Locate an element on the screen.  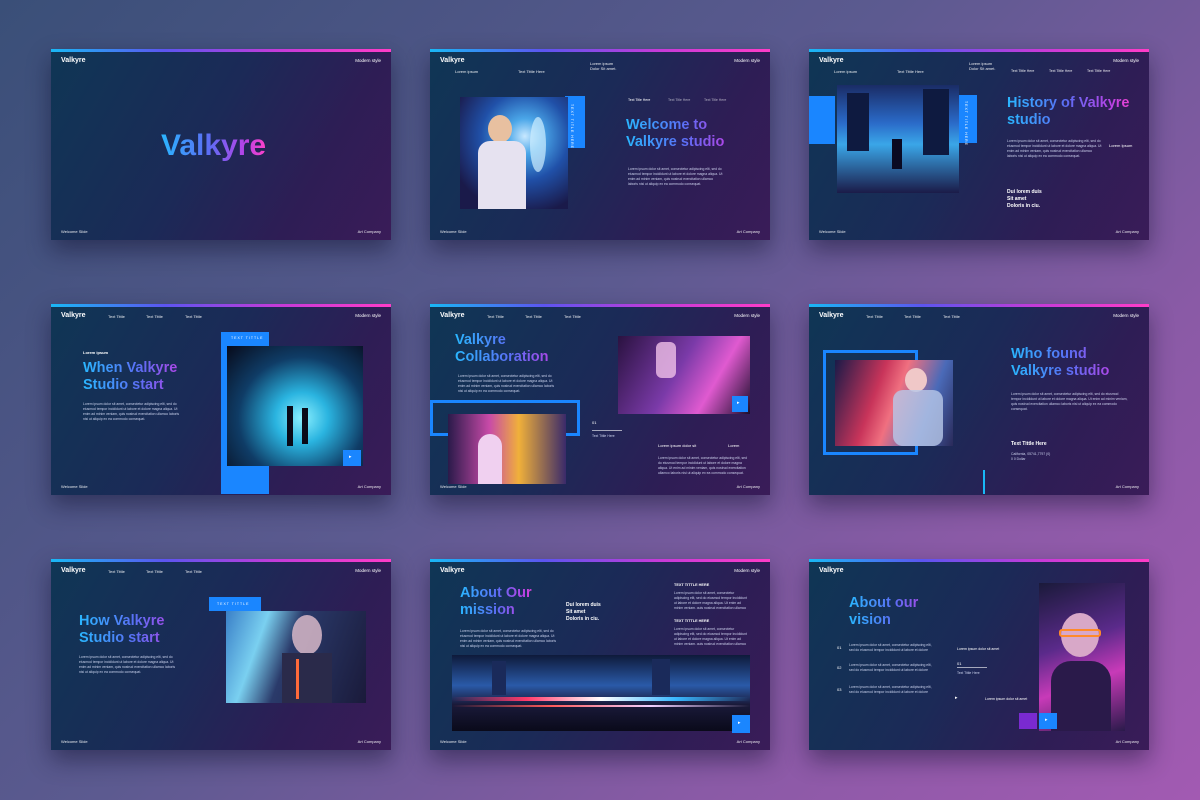
tag: TEXT TITTLE is located at coordinates (247, 338).